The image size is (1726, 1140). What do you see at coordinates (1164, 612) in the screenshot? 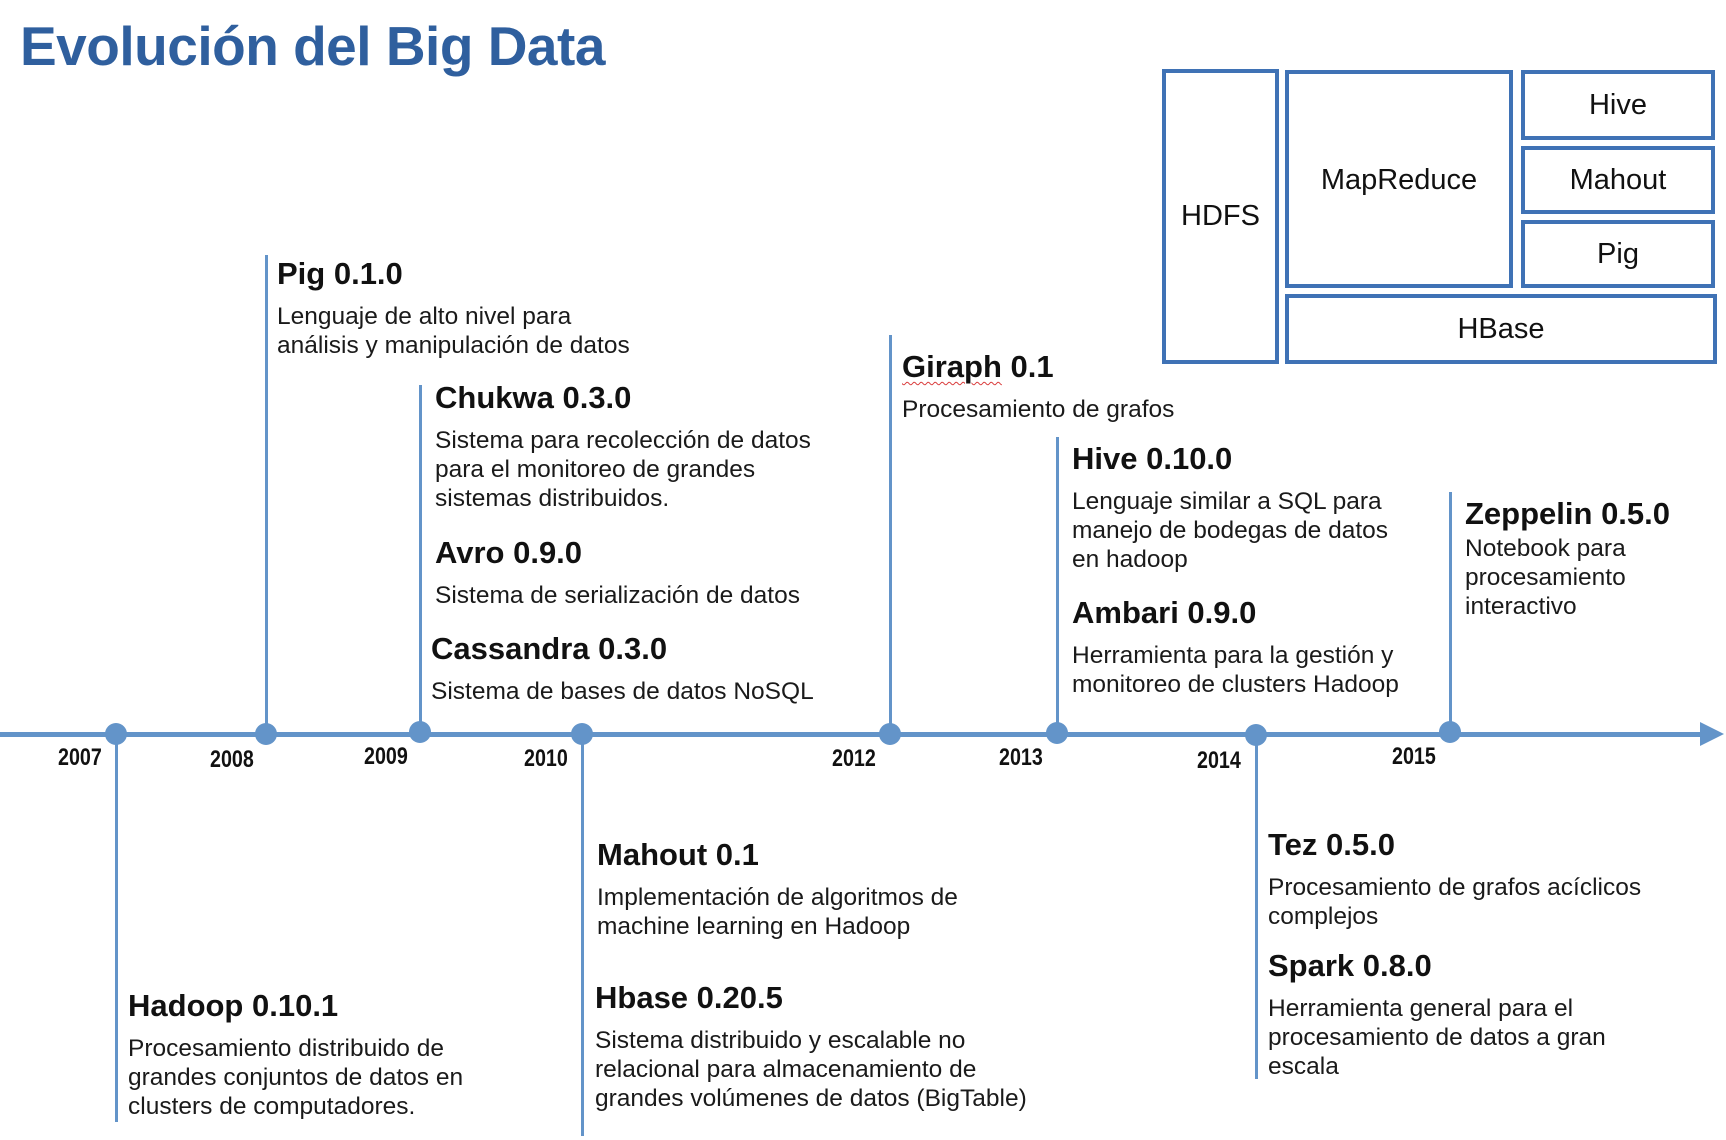
I see `event-title: Ambari 0.9.0` at bounding box center [1164, 612].